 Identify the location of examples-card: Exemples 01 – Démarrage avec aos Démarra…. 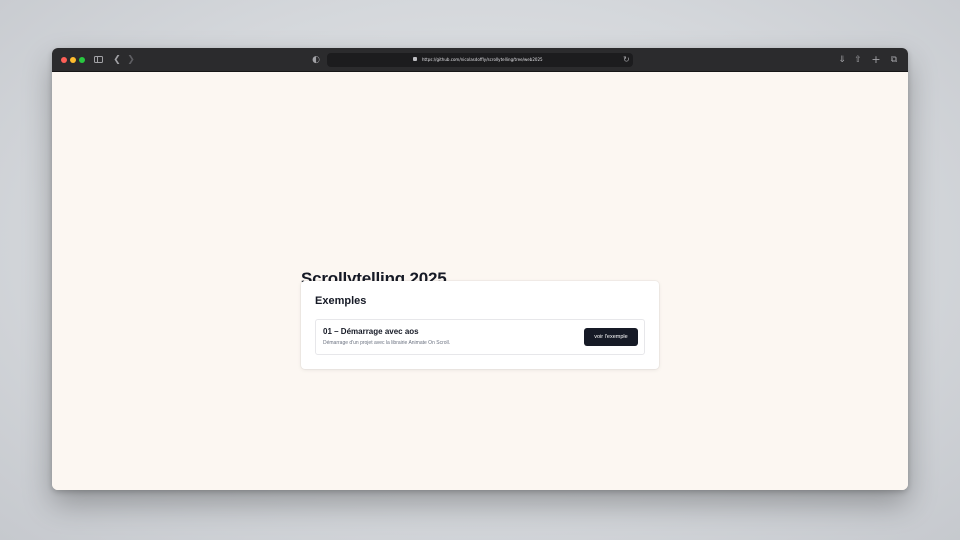
(480, 325).